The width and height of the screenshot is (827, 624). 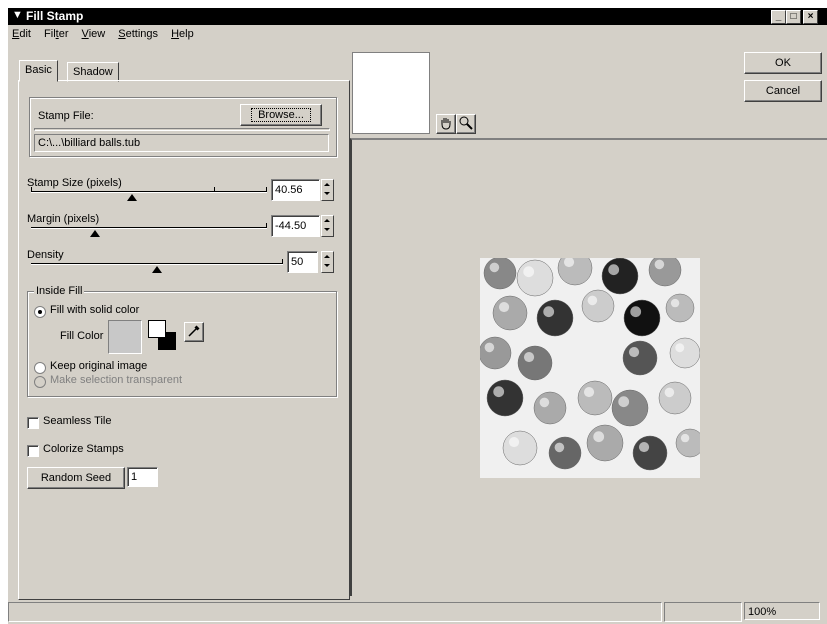 What do you see at coordinates (59, 291) in the screenshot?
I see `inside-fill-title: Inside Fill` at bounding box center [59, 291].